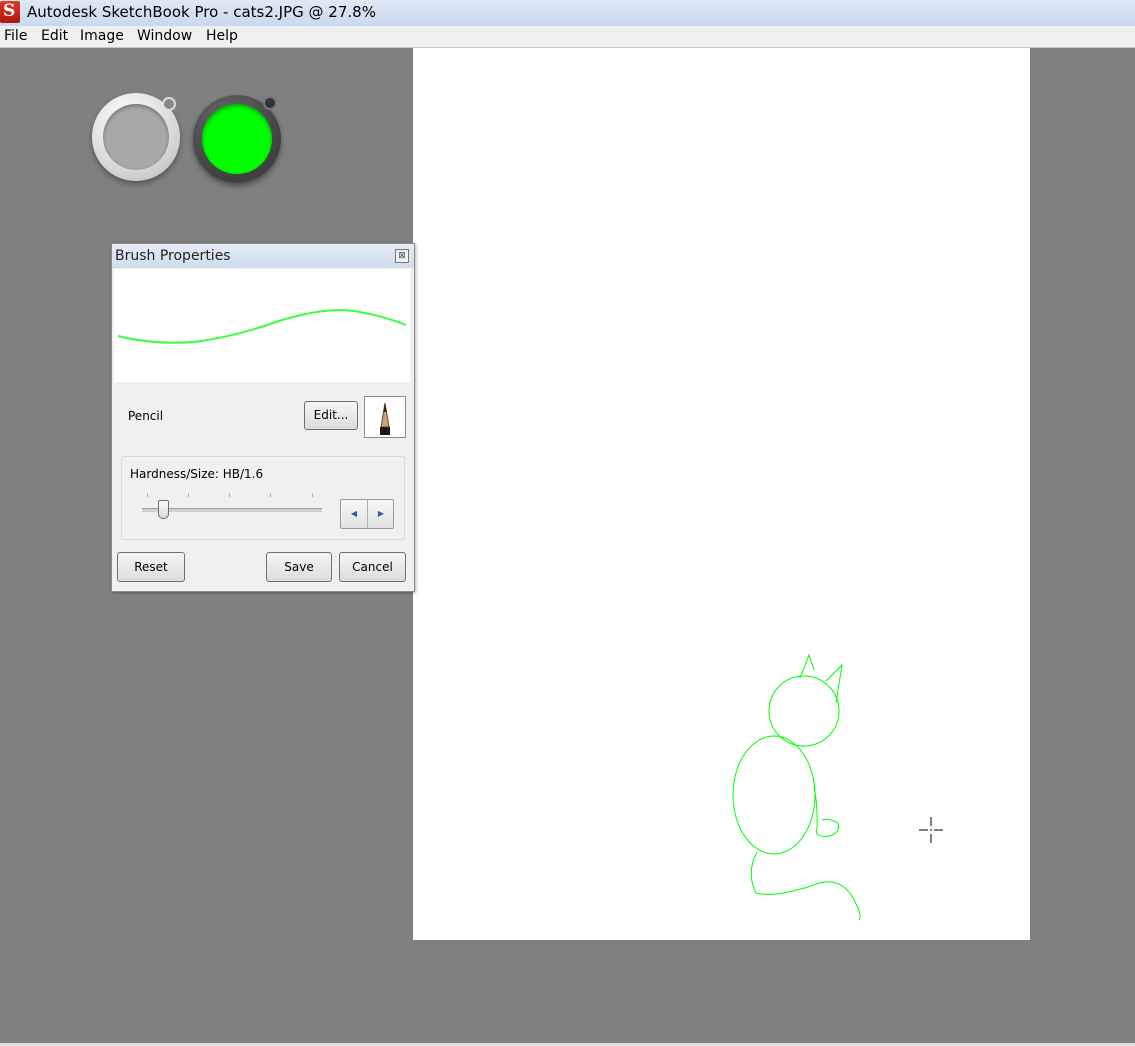 The image size is (1135, 1046). I want to click on save-button: Save, so click(299, 567).